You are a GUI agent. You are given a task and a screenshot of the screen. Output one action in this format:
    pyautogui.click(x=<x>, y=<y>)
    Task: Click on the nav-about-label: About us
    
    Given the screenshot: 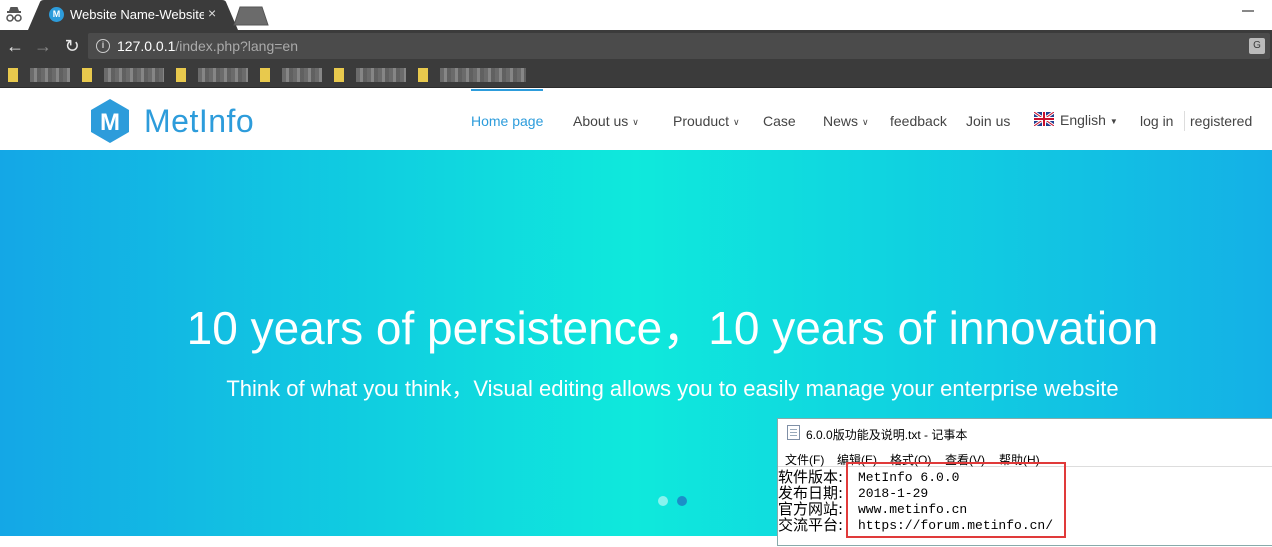 What is the action you would take?
    pyautogui.click(x=601, y=121)
    